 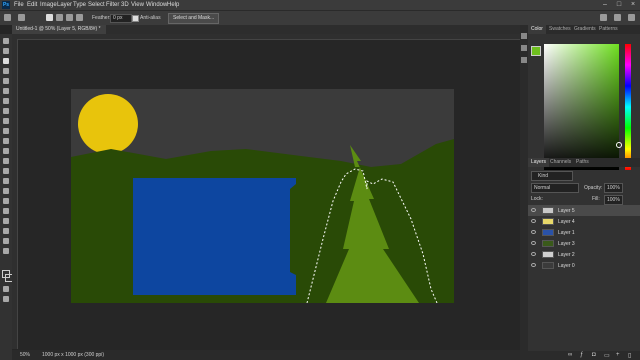 I want to click on tab-layers: Layers, so click(x=539, y=162).